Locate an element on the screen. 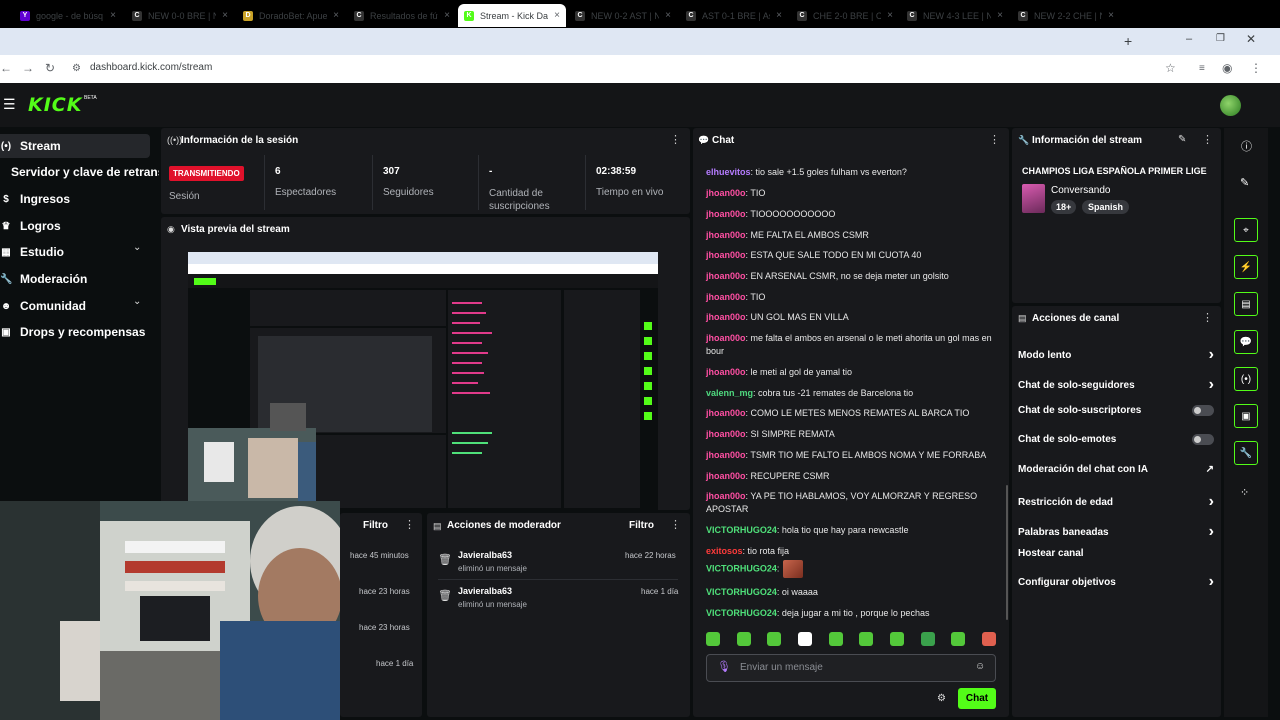 This screenshot has width=1280, height=720. maximize-icon: ❐ is located at coordinates (1220, 38).